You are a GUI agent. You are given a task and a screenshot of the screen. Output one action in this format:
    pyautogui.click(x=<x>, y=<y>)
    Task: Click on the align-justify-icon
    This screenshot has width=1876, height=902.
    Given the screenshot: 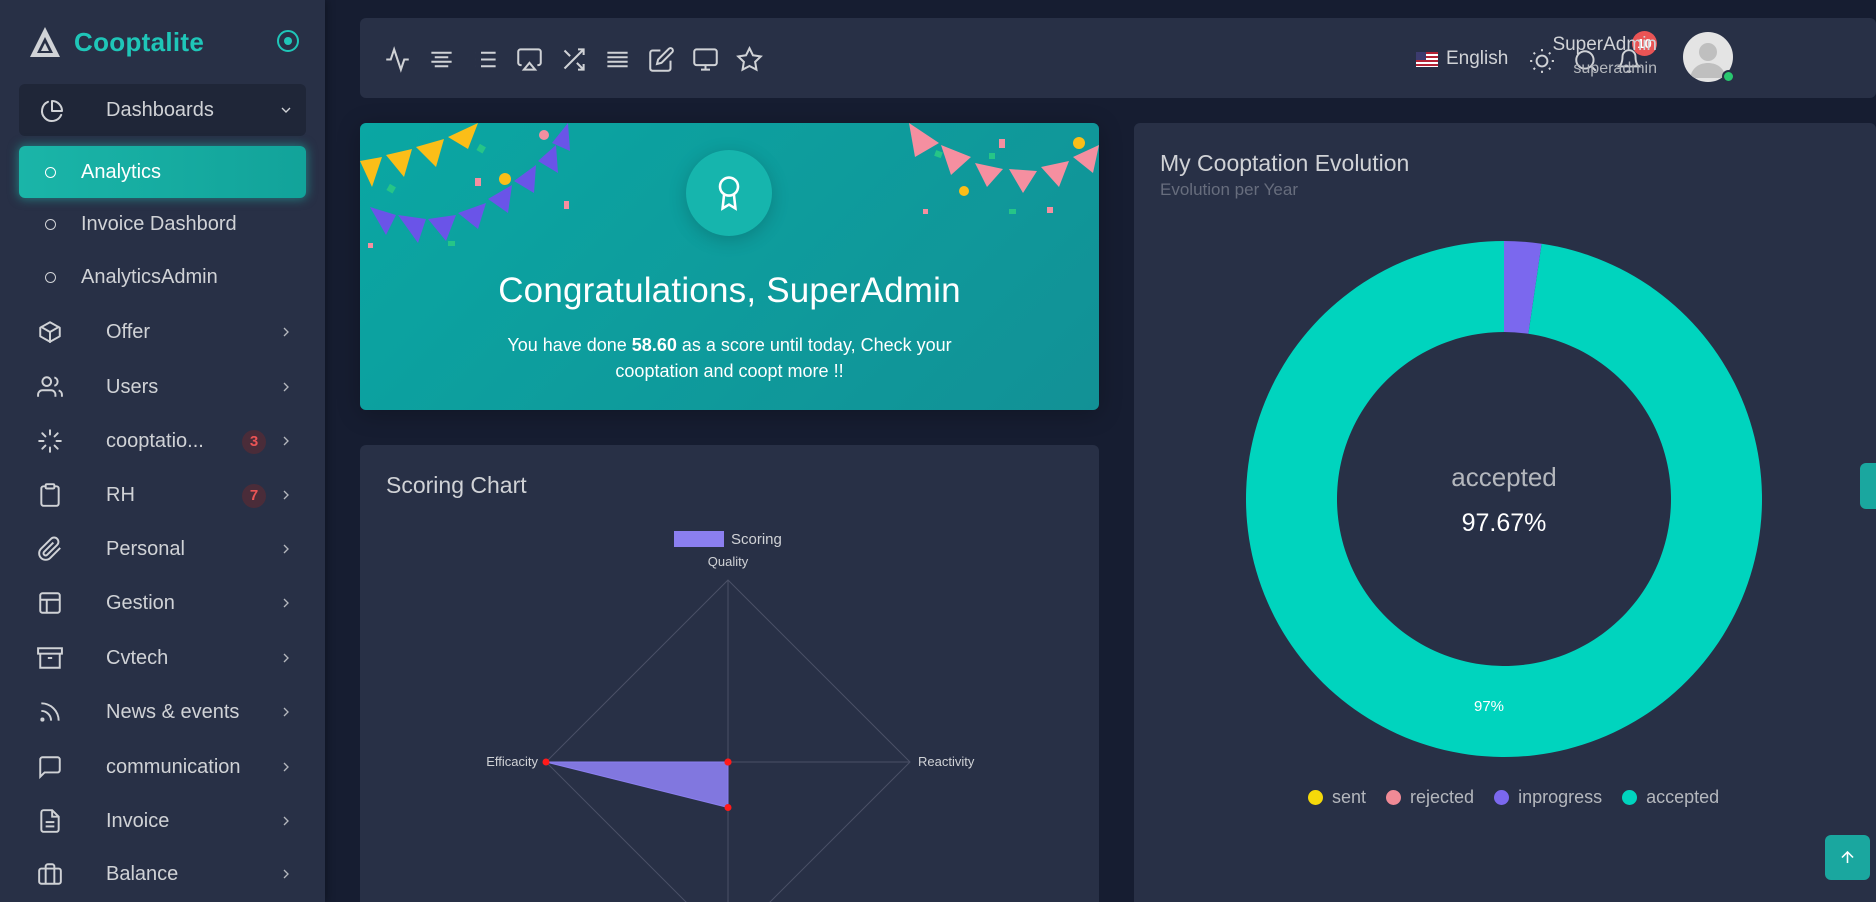 What is the action you would take?
    pyautogui.click(x=617, y=59)
    